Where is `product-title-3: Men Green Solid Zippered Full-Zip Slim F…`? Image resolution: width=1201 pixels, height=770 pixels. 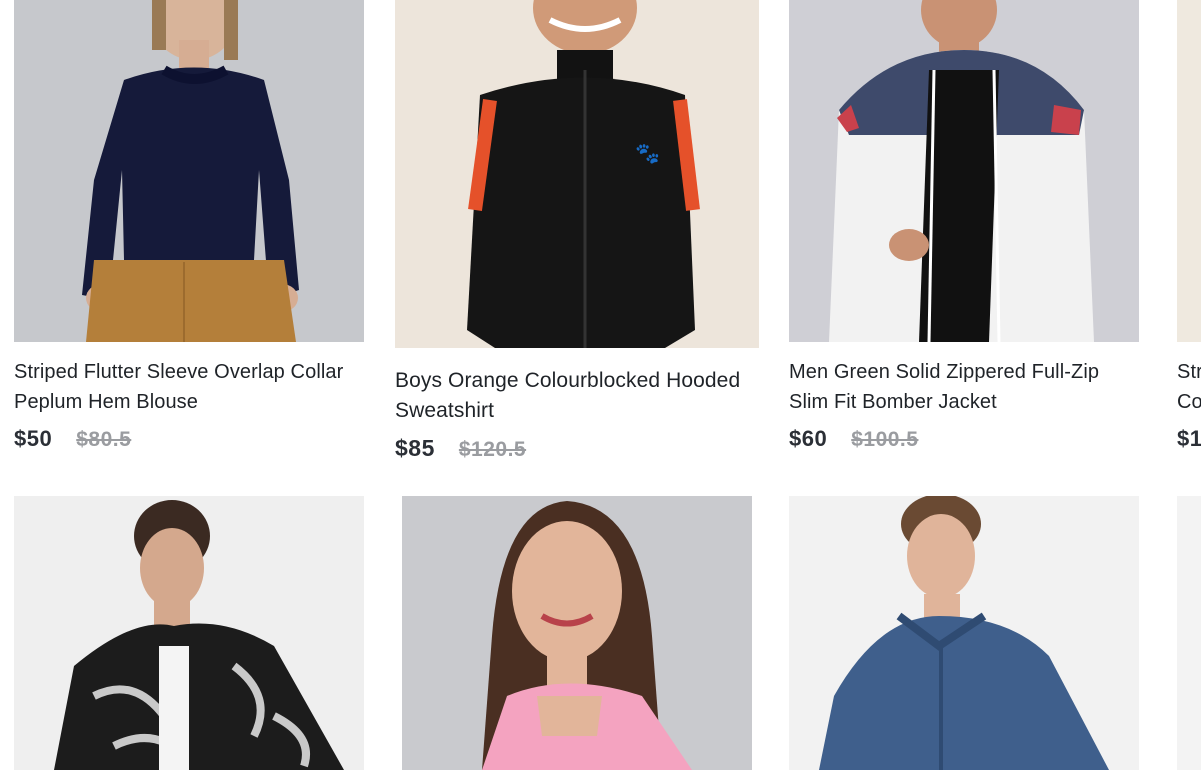
product-title-3: Men Green Solid Zippered Full-Zip Slim F… is located at coordinates (964, 387).